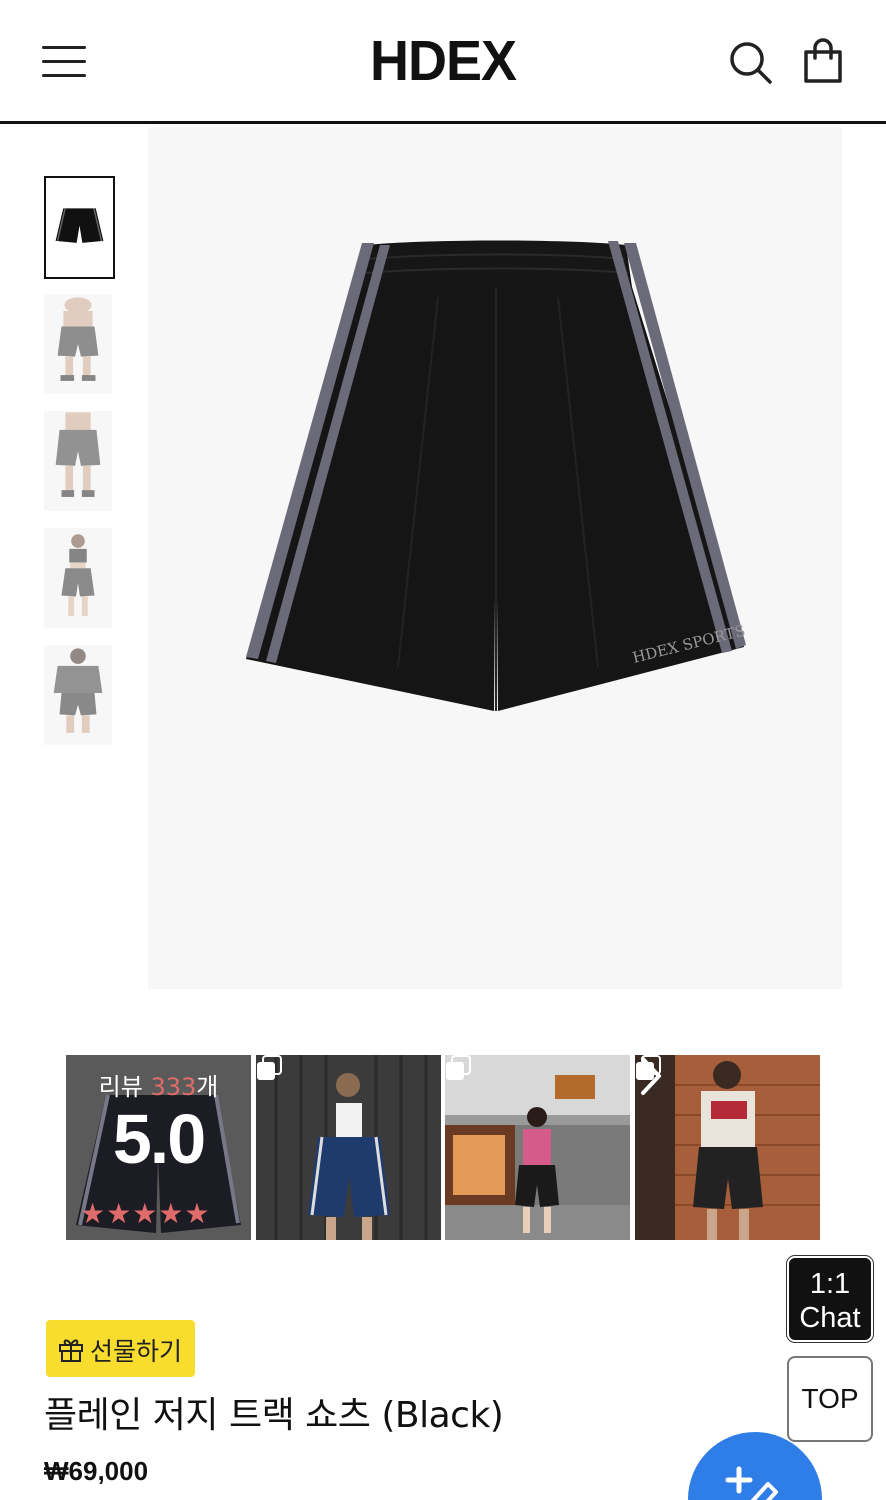 This screenshot has height=1500, width=886. Describe the element at coordinates (830, 1399) in the screenshot. I see `scroll-top-button: TOP` at that location.